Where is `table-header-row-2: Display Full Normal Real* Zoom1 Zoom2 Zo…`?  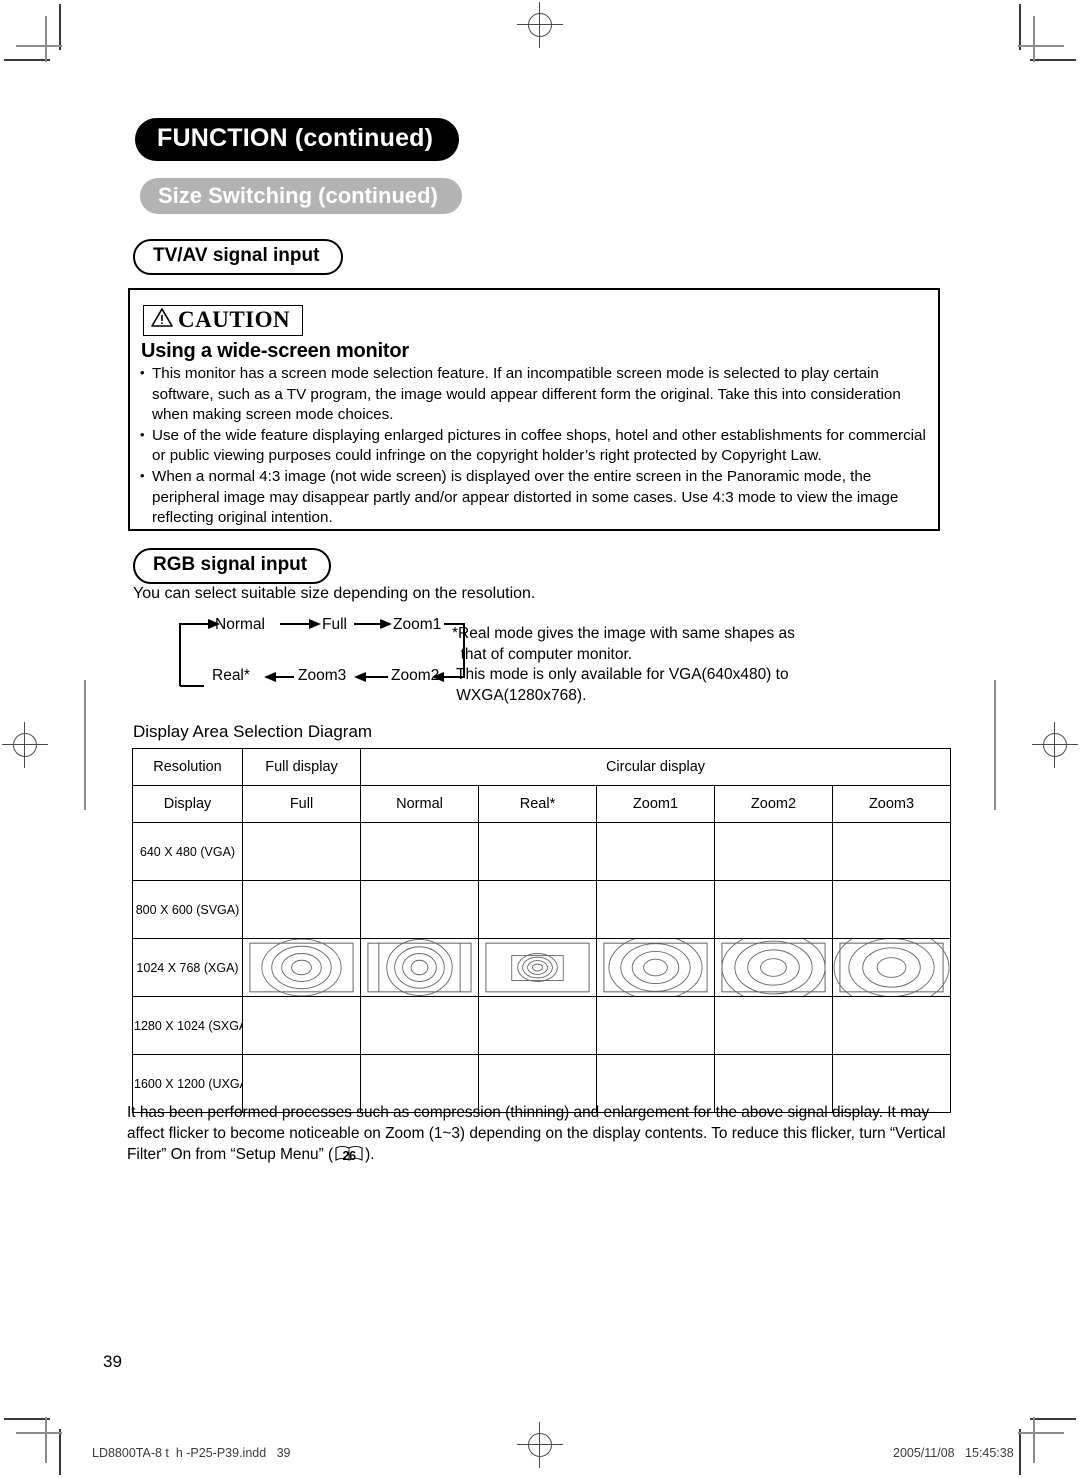 table-header-row-2: Display Full Normal Real* Zoom1 Zoom2 Zo… is located at coordinates (542, 804).